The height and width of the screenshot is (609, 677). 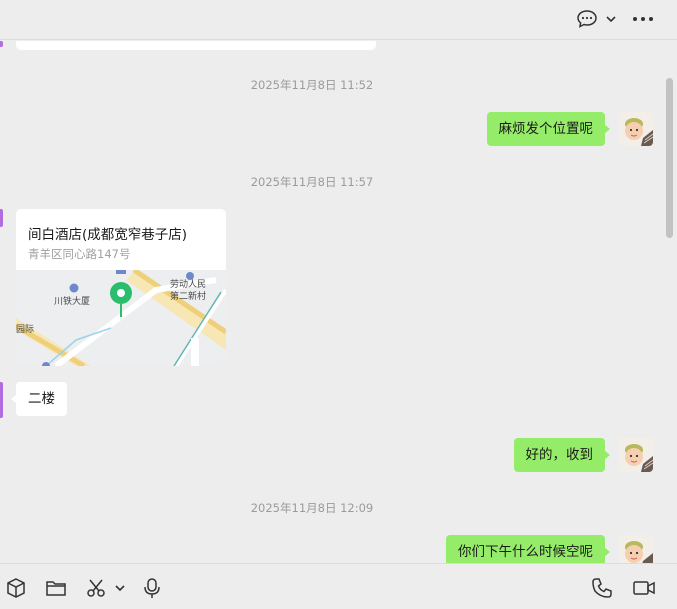 What do you see at coordinates (79, 254) in the screenshot?
I see `location-address: 青羊区同心路147号` at bounding box center [79, 254].